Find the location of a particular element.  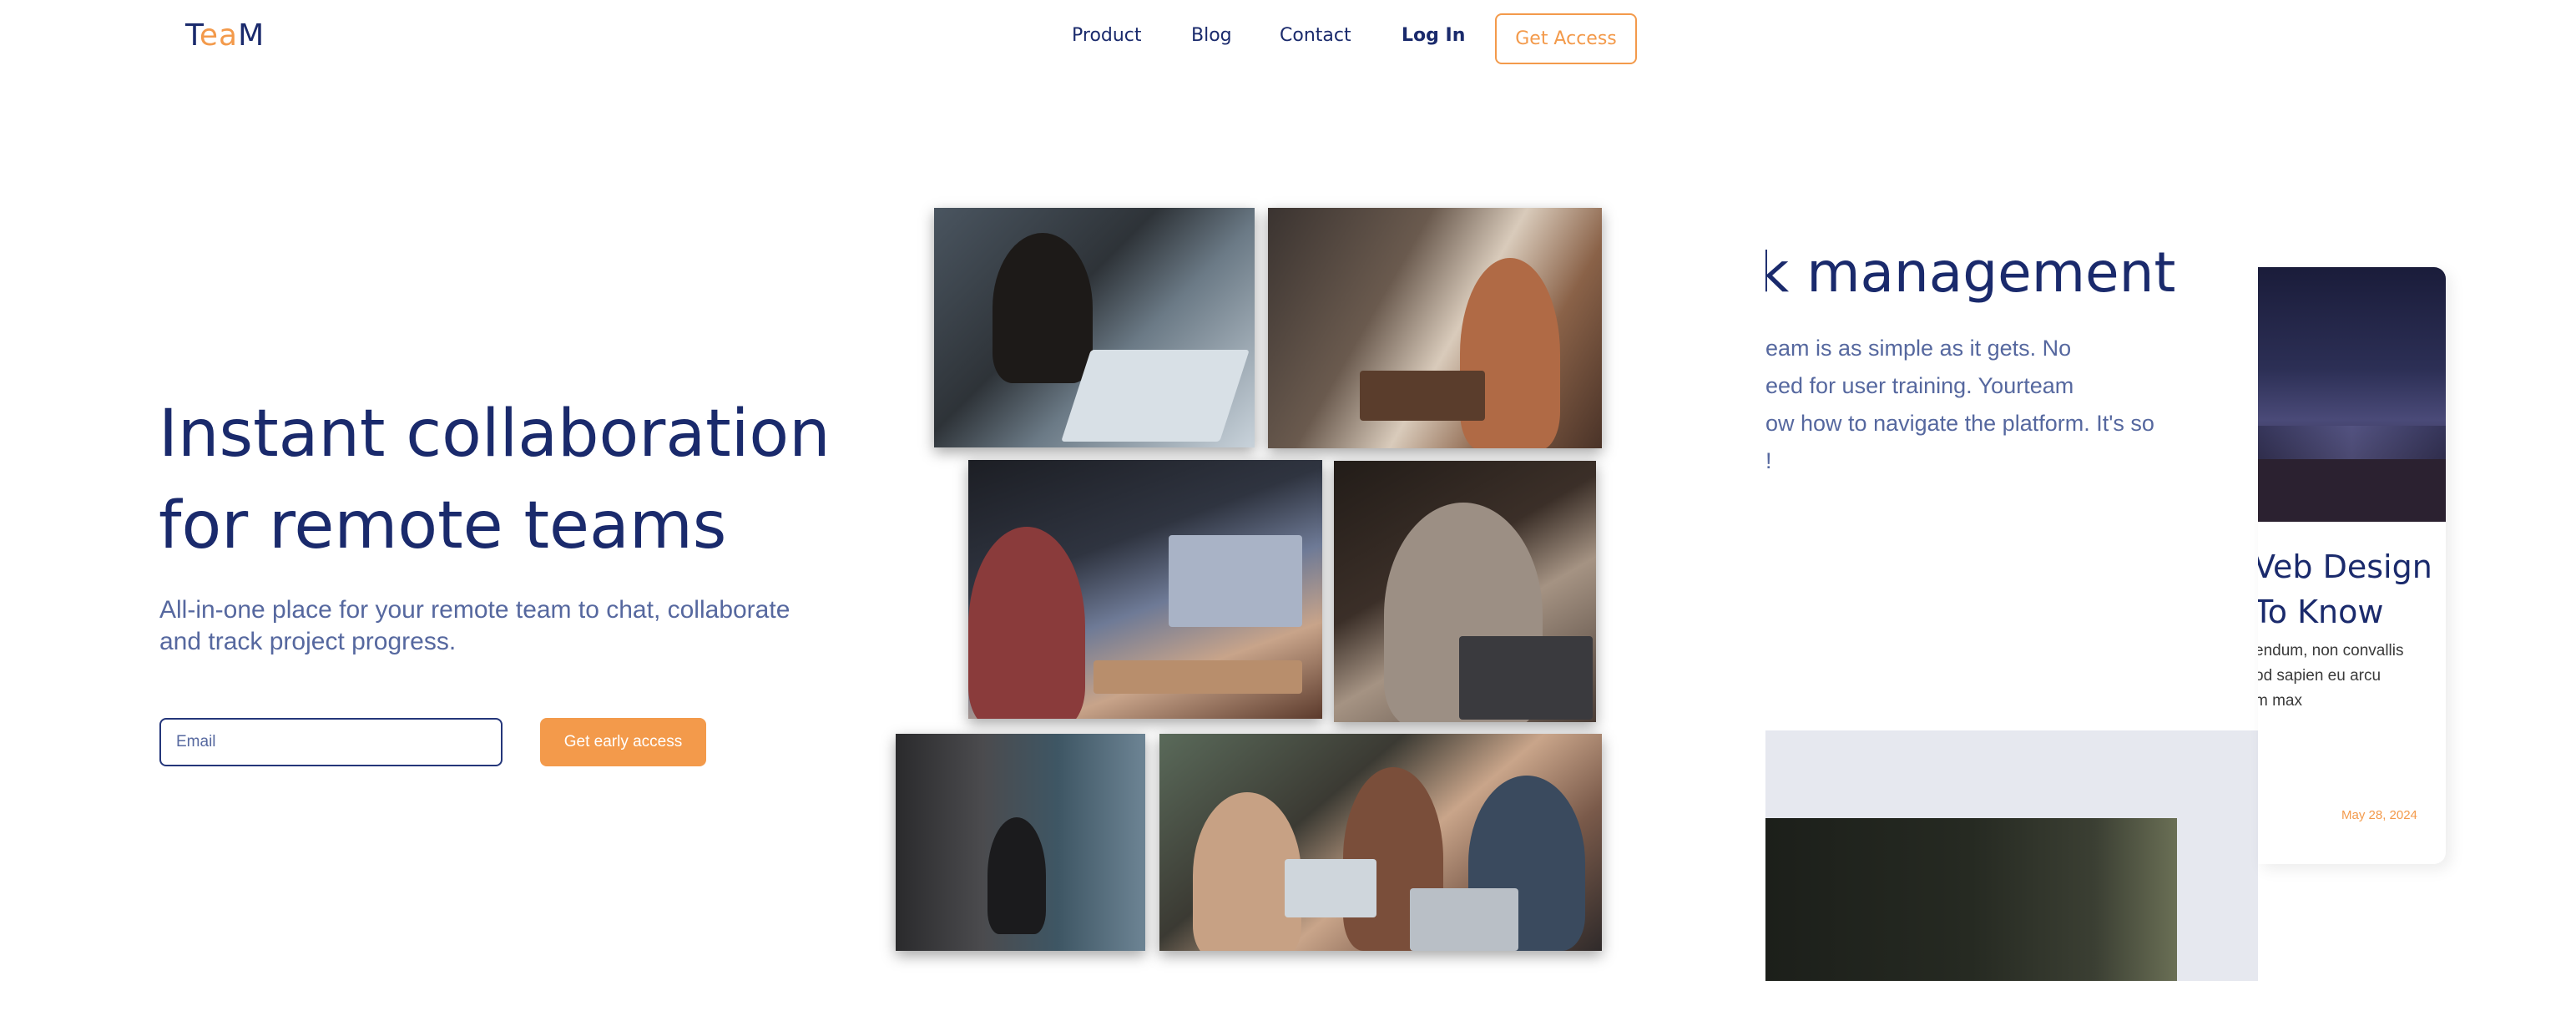

nav-product-link: Product is located at coordinates (1107, 35).